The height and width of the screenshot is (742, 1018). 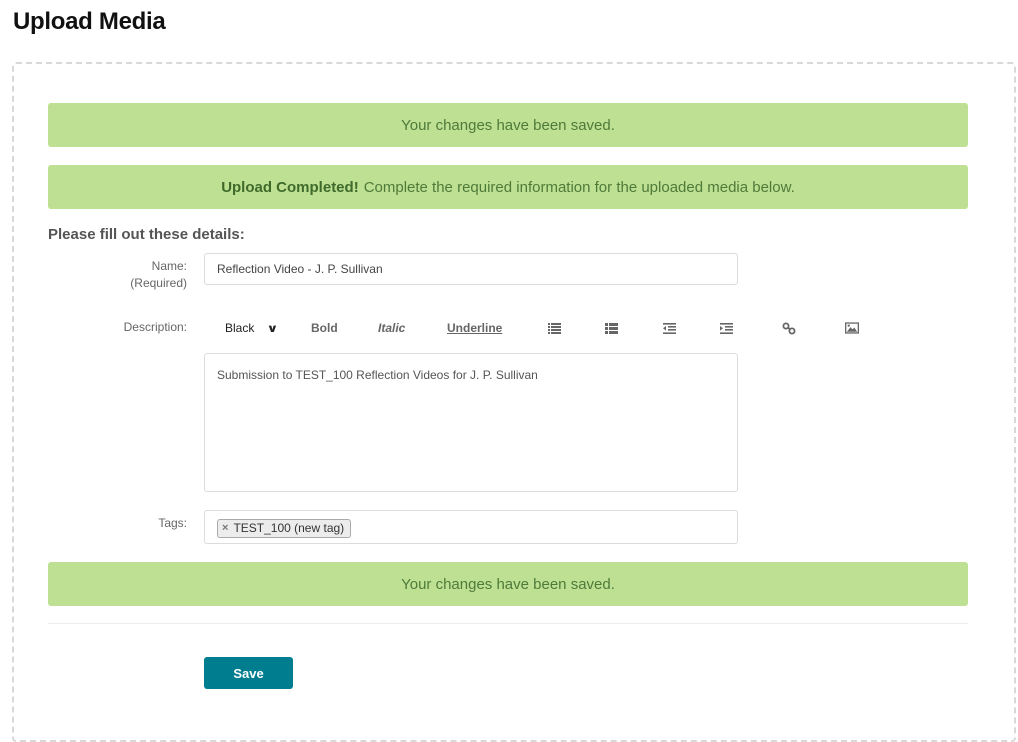 What do you see at coordinates (158, 283) in the screenshot?
I see `required-note: (Required)` at bounding box center [158, 283].